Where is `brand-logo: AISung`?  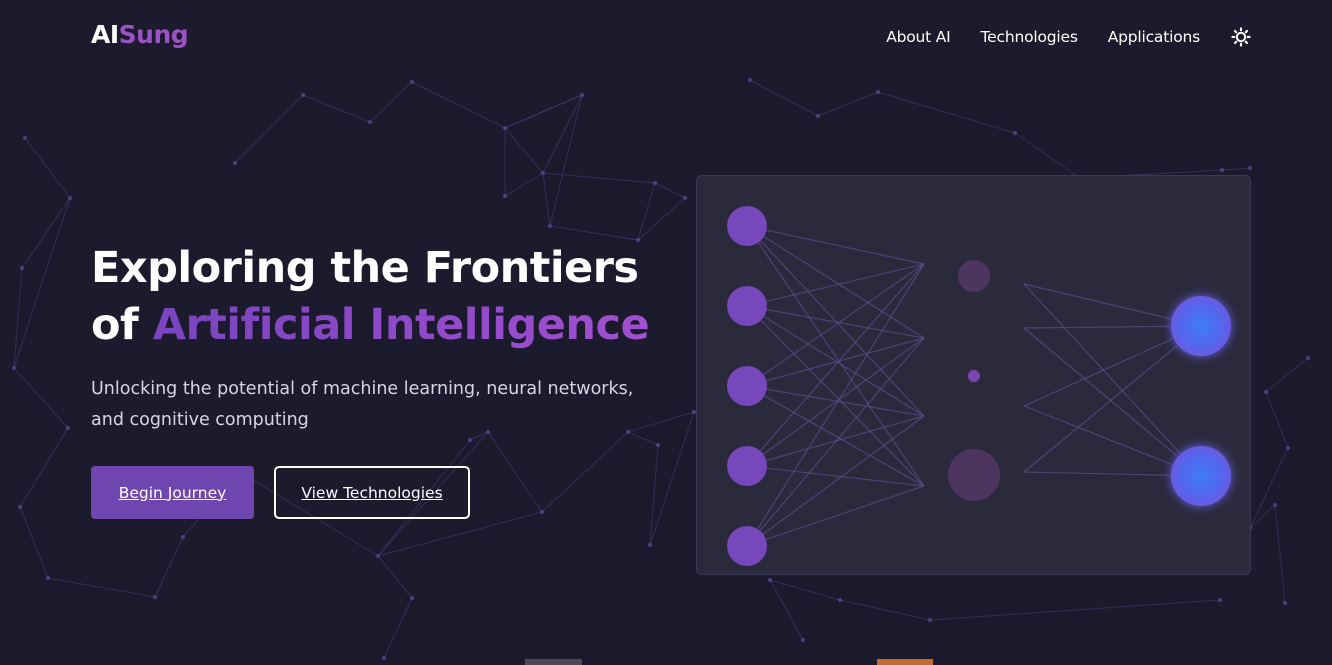
brand-logo: AISung is located at coordinates (140, 34).